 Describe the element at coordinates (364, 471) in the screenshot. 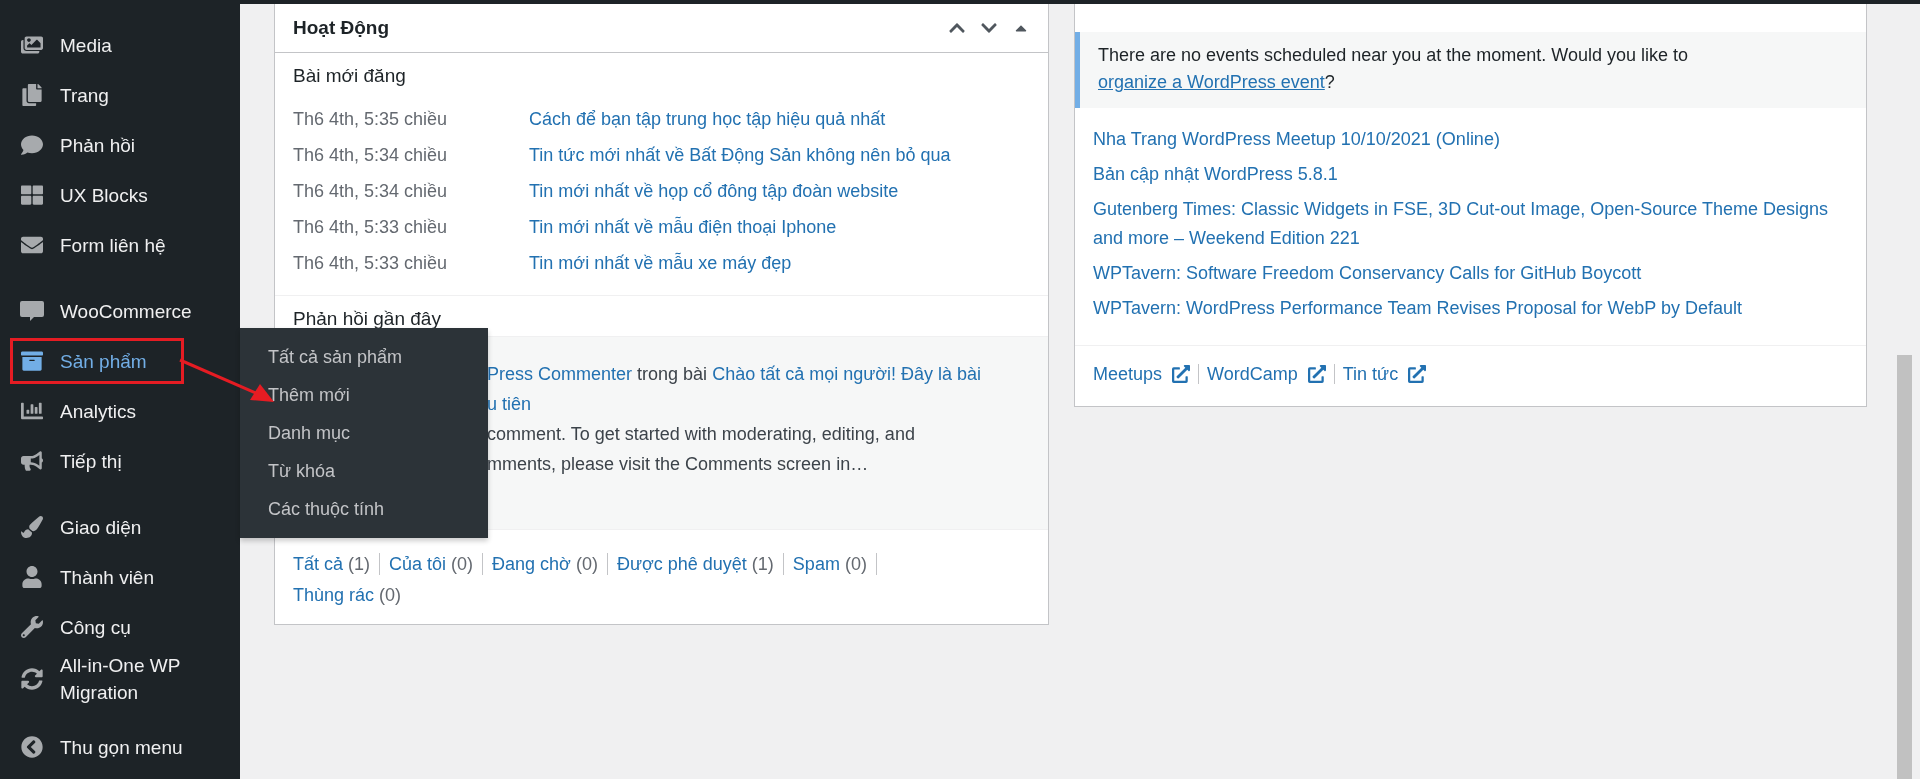

I see `submenu-item: Từ khóa` at that location.